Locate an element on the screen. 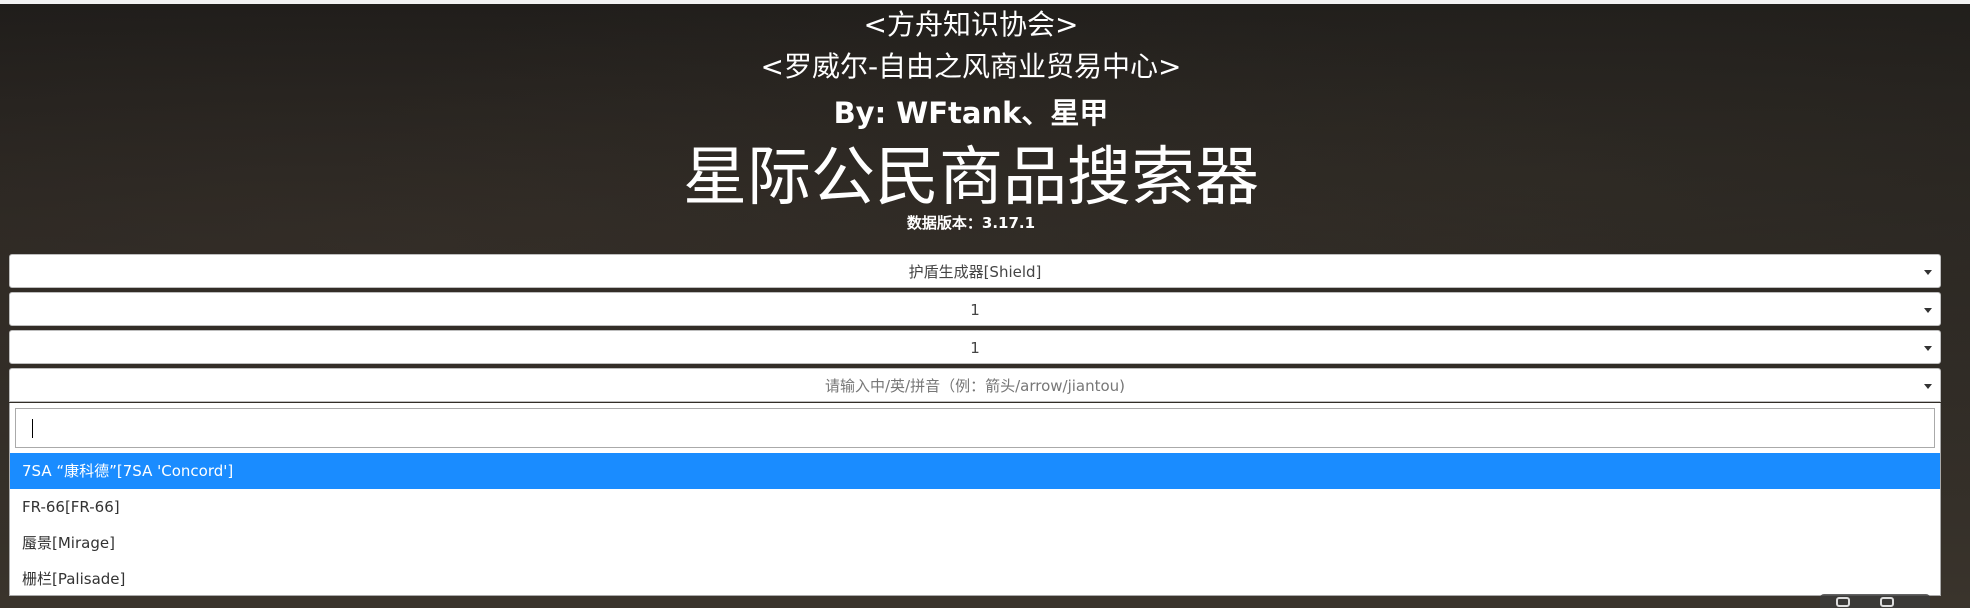  dropdown-search is located at coordinates (975, 428).